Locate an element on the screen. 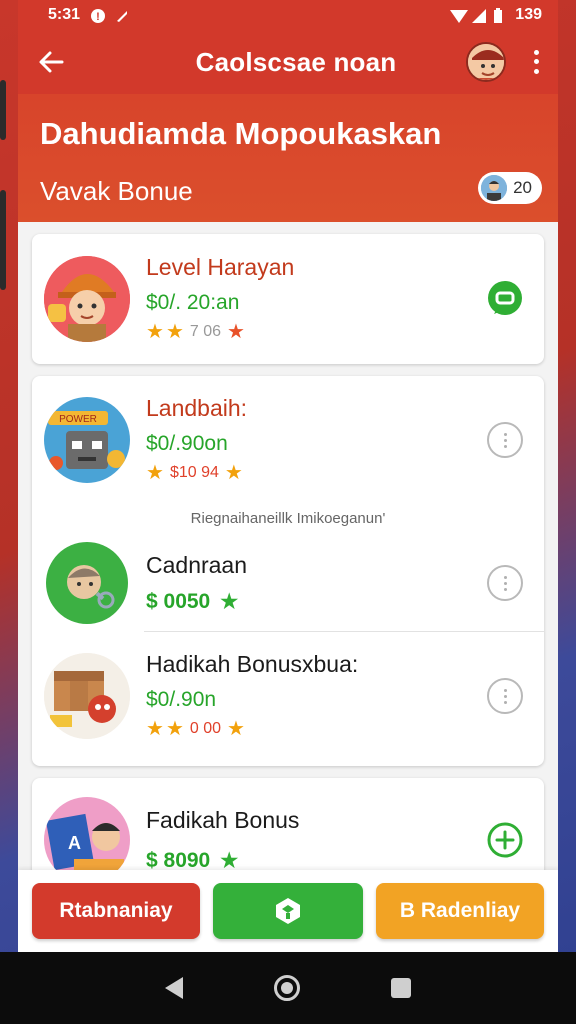  landbaih-amount: $0/.90on is located at coordinates (187, 443).